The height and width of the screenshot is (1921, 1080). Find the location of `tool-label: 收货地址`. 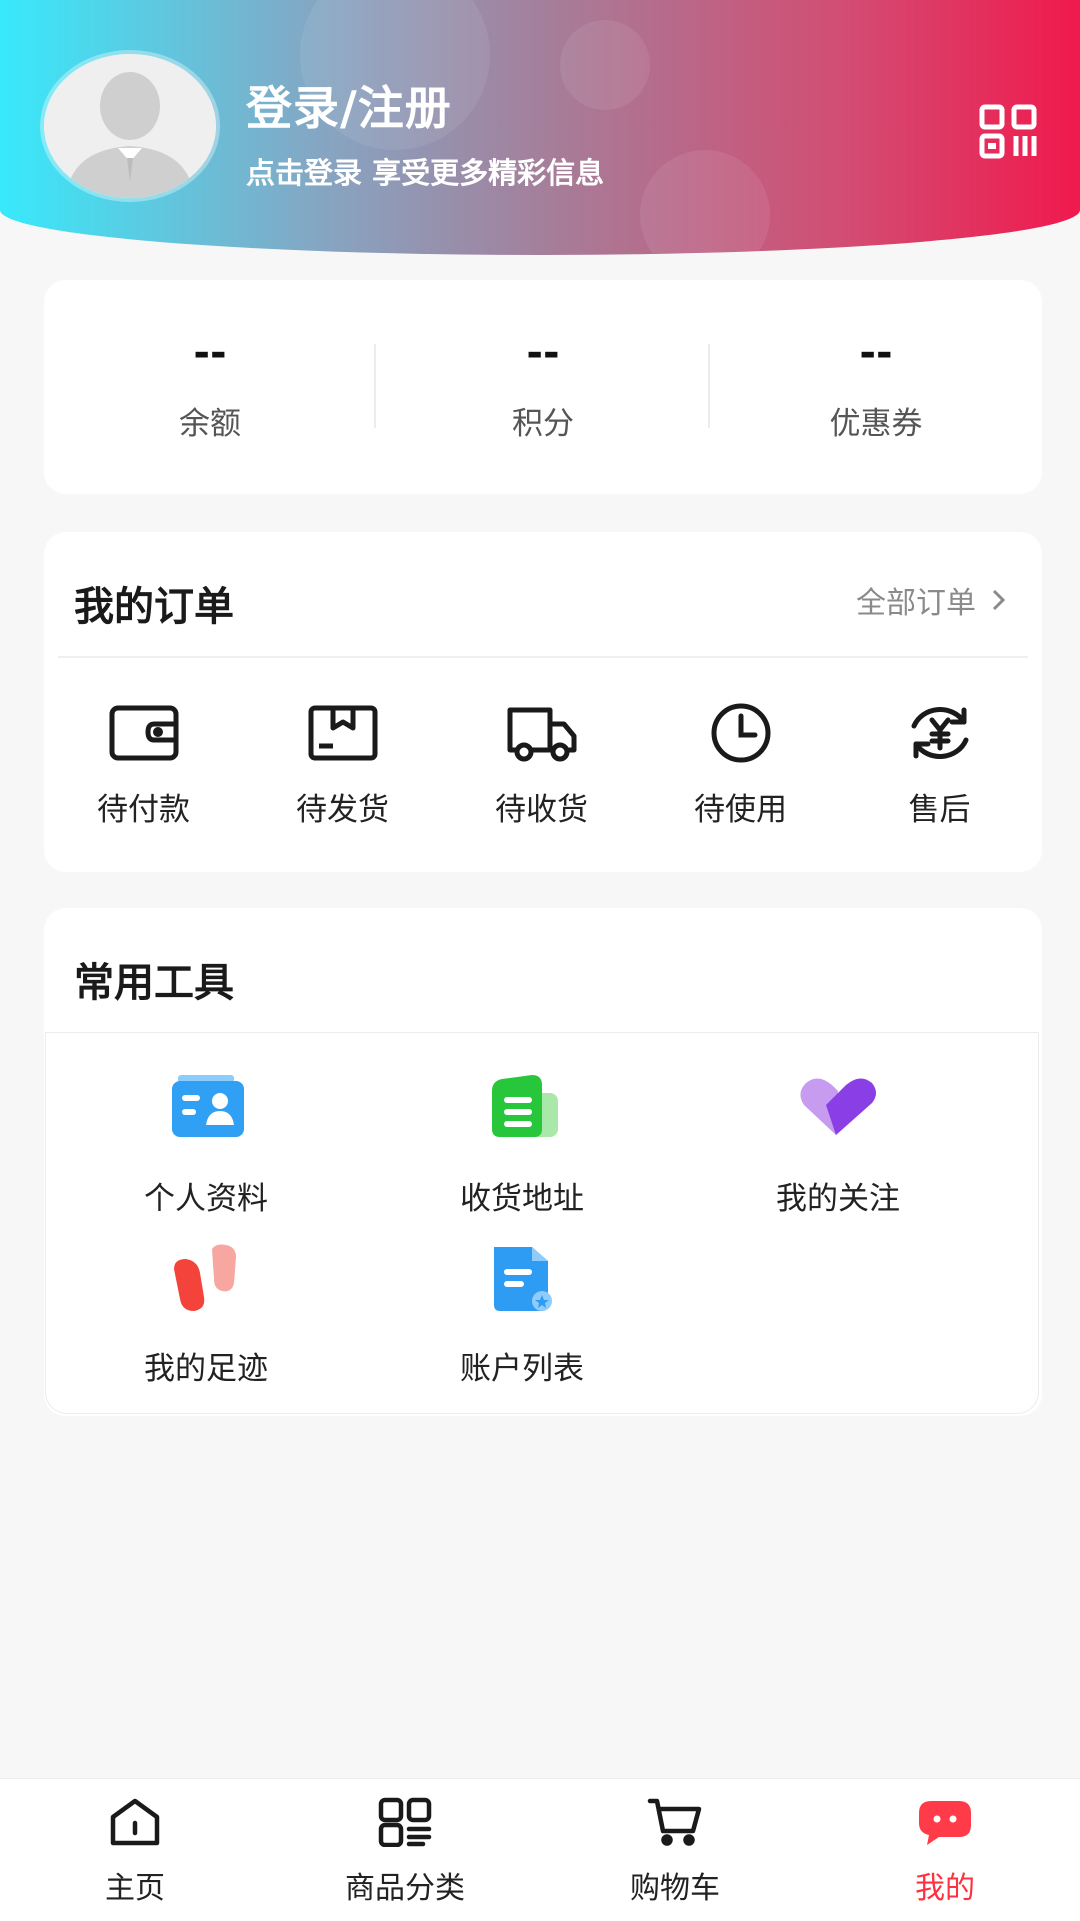

tool-label: 收货地址 is located at coordinates (522, 1199).